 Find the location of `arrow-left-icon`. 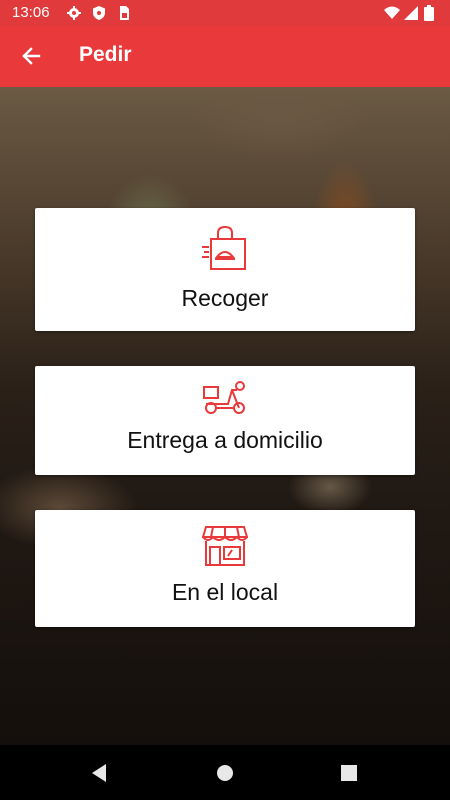

arrow-left-icon is located at coordinates (31, 56).